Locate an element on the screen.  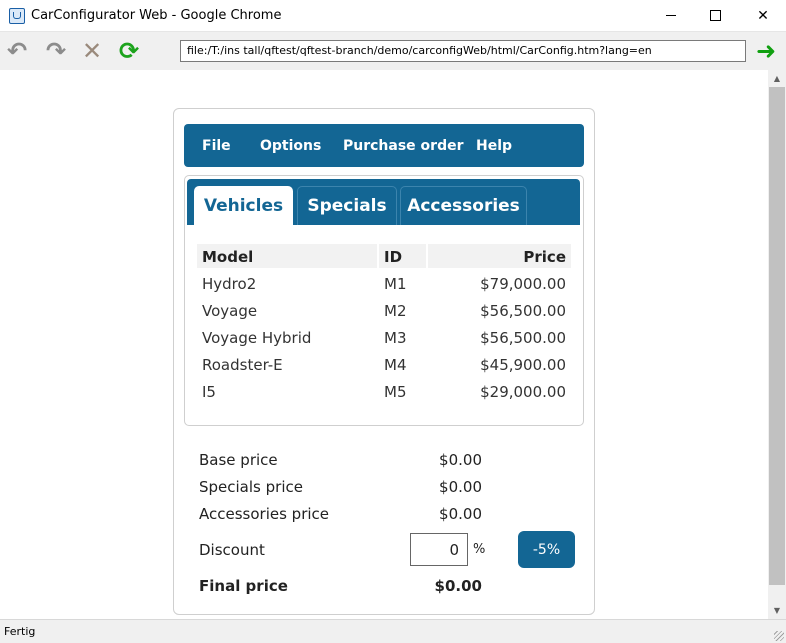
tab-specials: Specials is located at coordinates (347, 205).